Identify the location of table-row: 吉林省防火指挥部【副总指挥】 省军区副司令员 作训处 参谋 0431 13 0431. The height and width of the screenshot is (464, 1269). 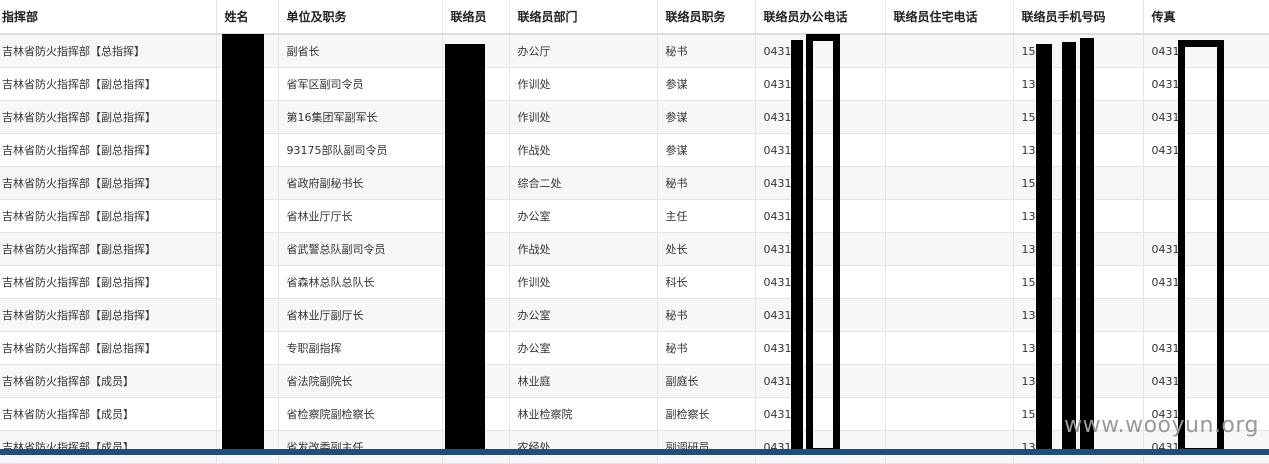
(634, 84).